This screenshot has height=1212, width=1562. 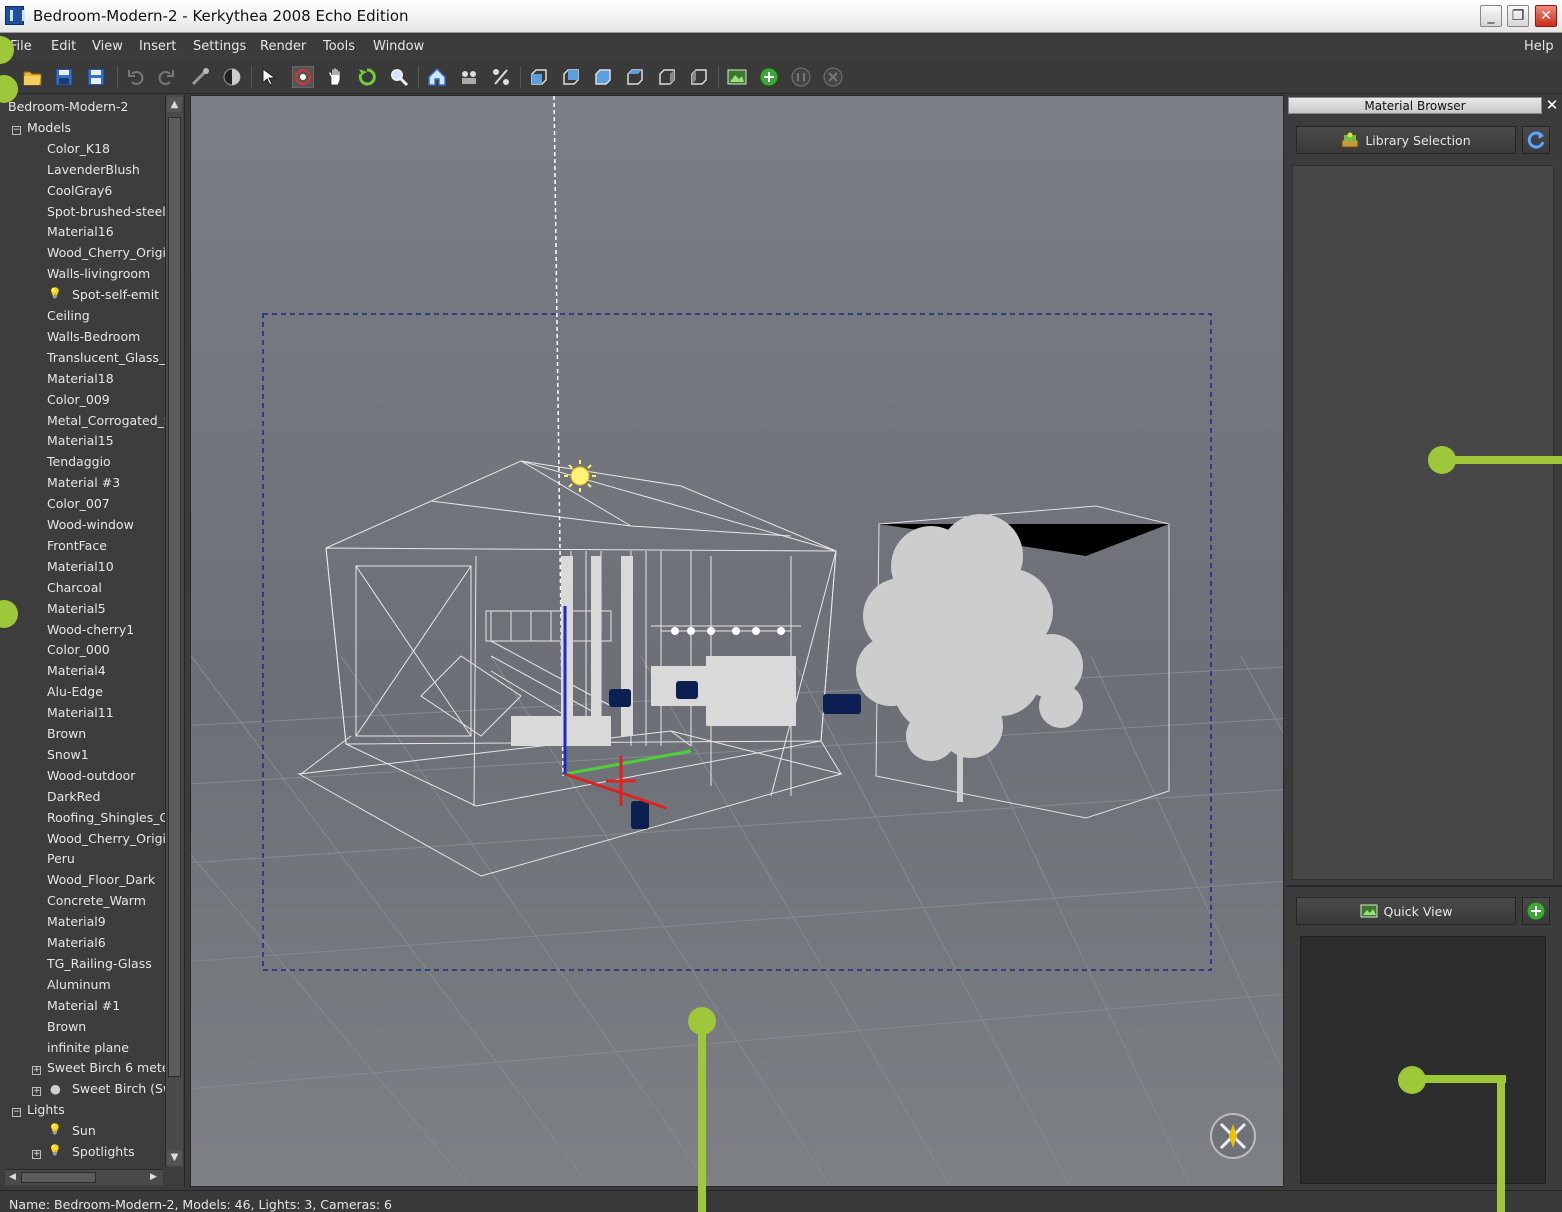 I want to click on tree-horizontal-scrollbar: ◀ ▶, so click(x=84, y=1177).